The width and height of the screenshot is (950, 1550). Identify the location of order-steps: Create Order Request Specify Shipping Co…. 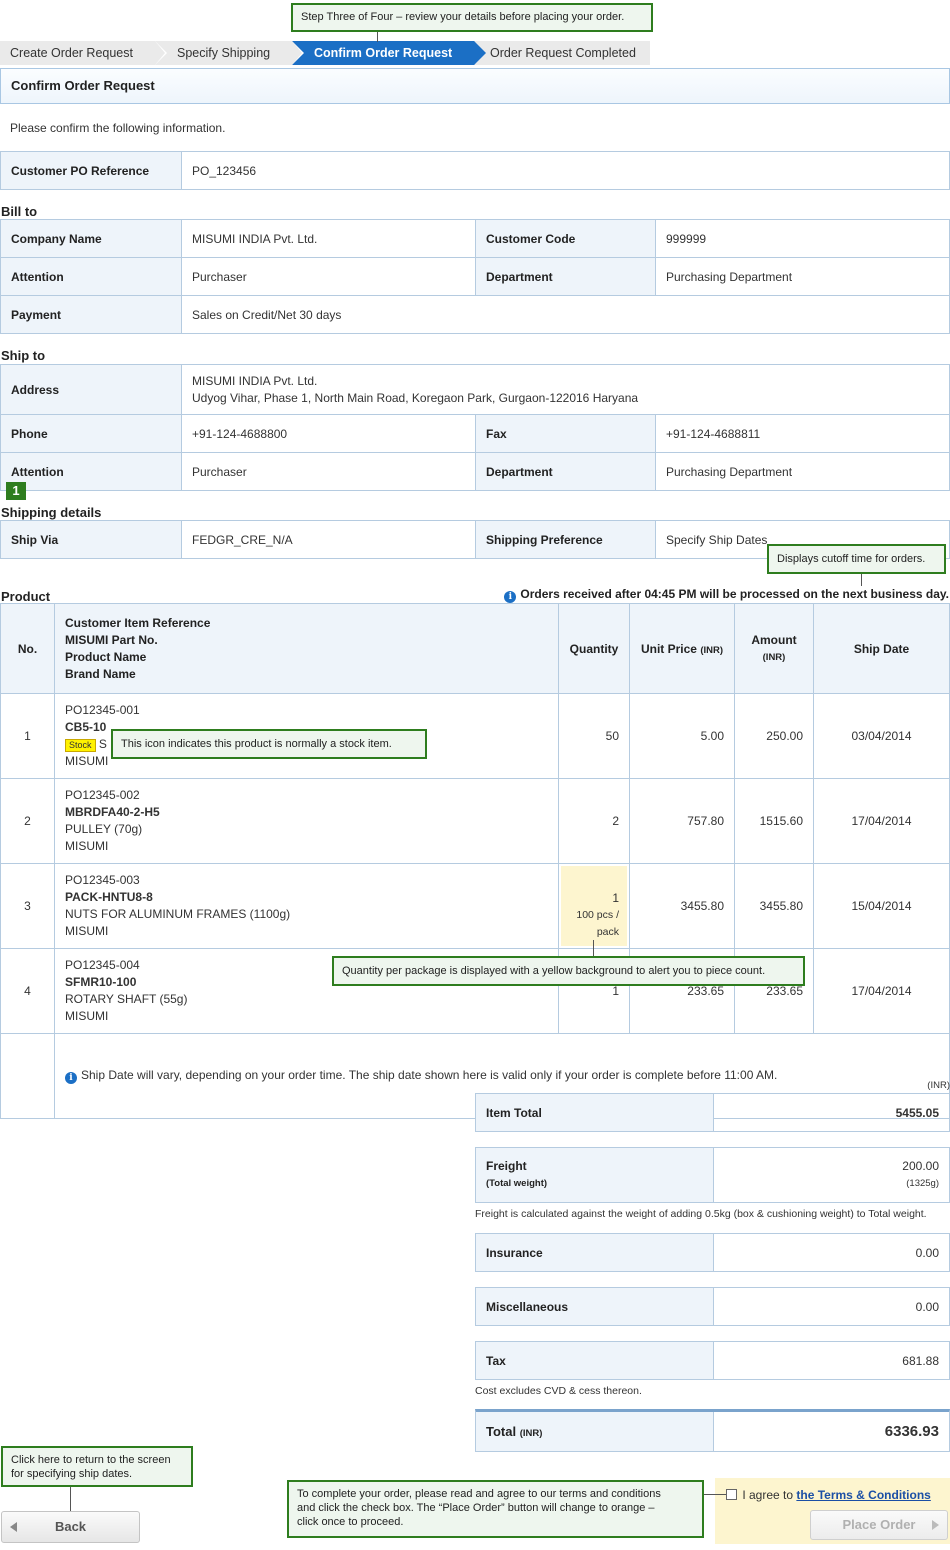
(325, 53).